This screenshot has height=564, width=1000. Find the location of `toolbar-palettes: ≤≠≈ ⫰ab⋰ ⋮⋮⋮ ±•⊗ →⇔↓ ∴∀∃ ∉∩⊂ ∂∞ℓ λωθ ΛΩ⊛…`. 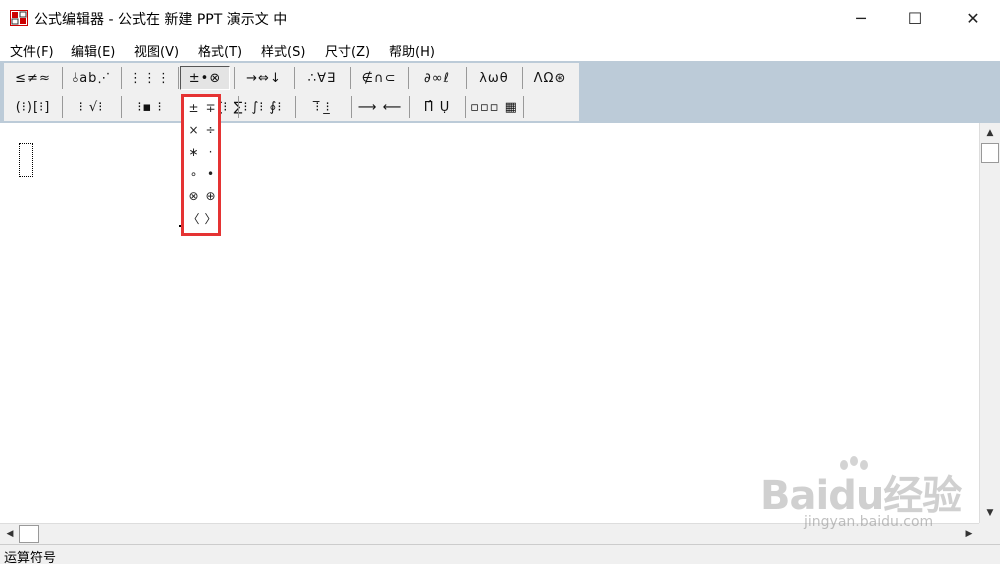

toolbar-palettes: ≤≠≈ ⫰ab⋰ ⋮⋮⋮ ±•⊗ →⇔↓ ∴∀∃ ∉∩⊂ ∂∞ℓ λωθ ΛΩ⊛… is located at coordinates (291, 92).